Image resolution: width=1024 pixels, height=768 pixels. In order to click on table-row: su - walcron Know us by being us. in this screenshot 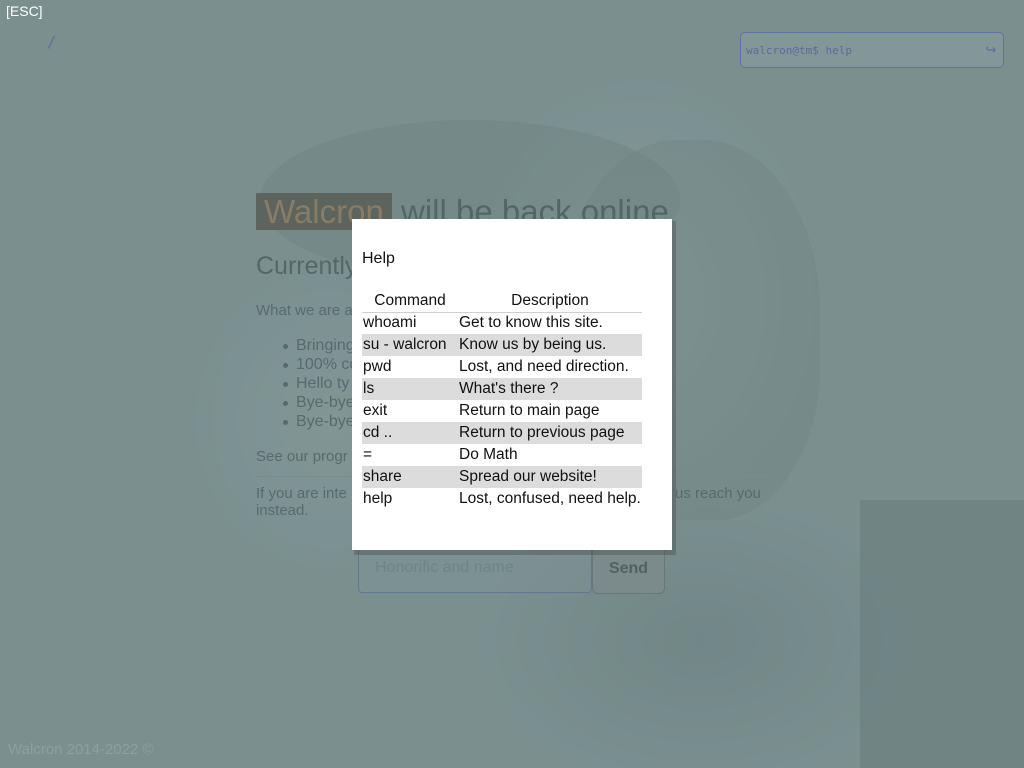, I will do `click(502, 345)`.